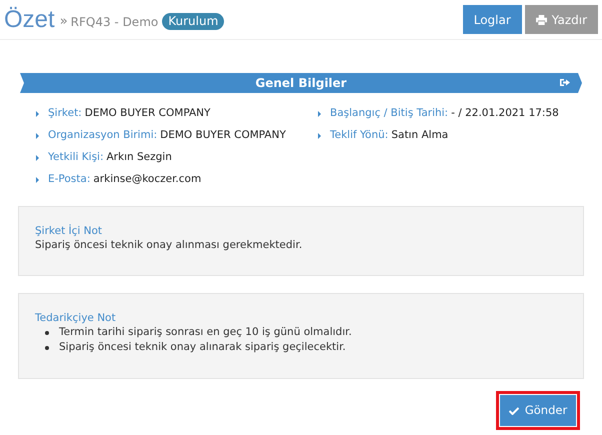  I want to click on field-value: Arkın Sezgin, so click(139, 158).